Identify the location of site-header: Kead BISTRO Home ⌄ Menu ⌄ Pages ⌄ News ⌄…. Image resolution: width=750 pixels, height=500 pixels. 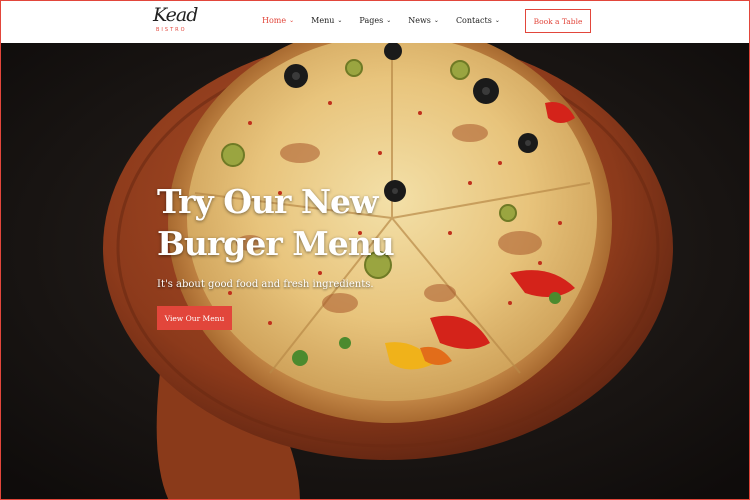
(375, 21).